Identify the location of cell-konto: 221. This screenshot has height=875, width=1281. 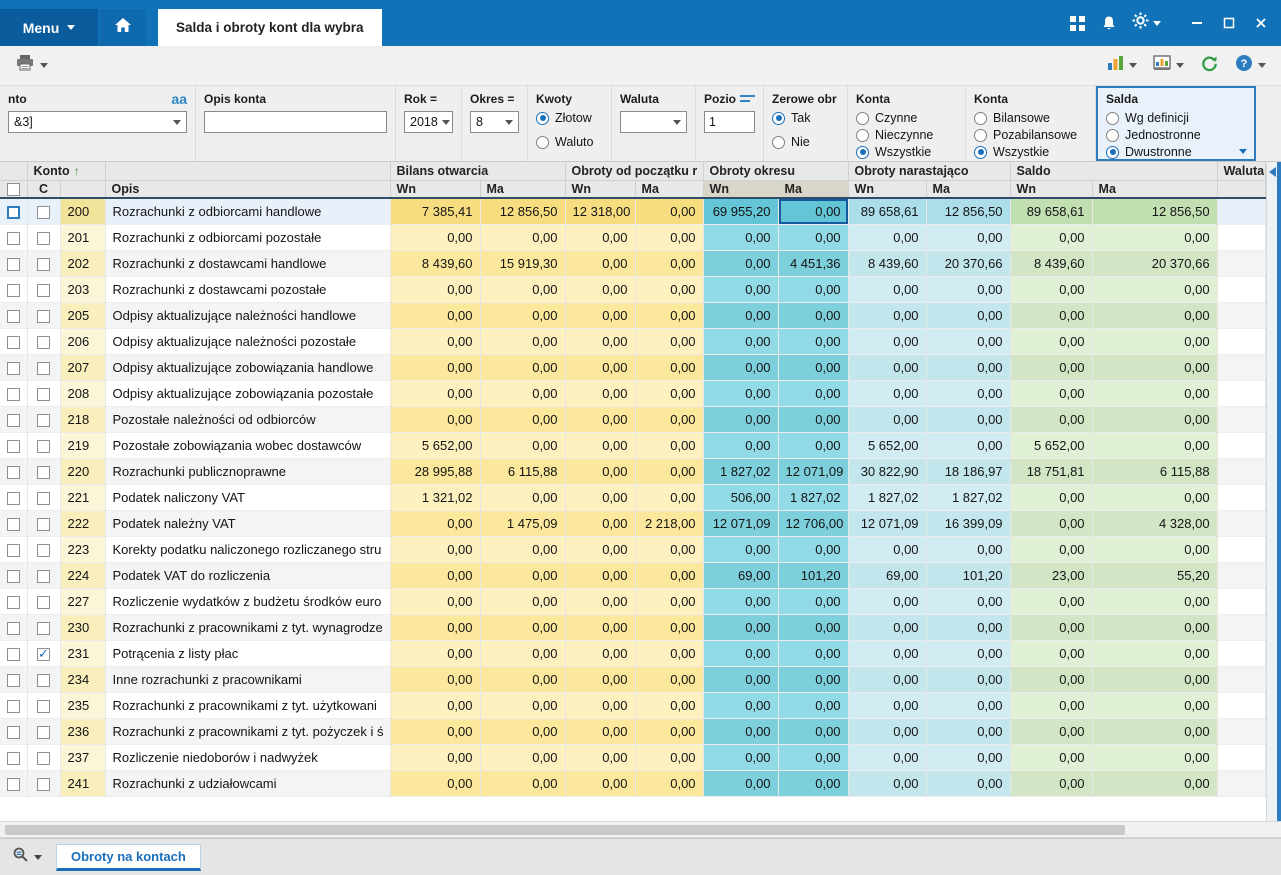
(83, 497).